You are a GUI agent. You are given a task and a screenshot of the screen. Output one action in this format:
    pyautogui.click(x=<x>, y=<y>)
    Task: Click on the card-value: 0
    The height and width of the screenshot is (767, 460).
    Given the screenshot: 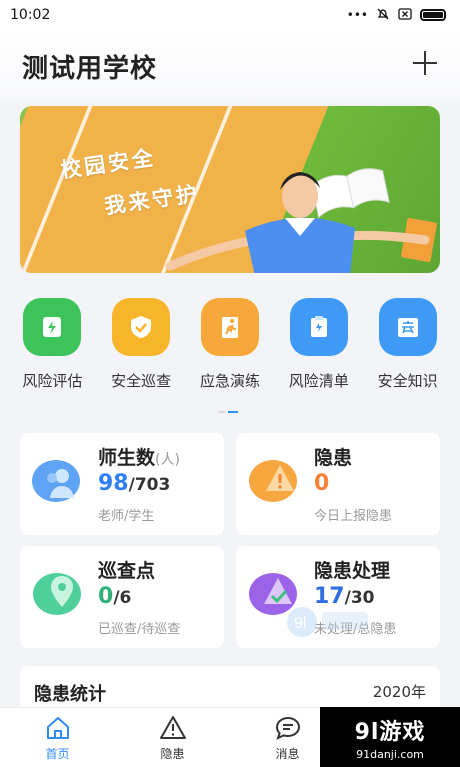 What is the action you would take?
    pyautogui.click(x=322, y=483)
    